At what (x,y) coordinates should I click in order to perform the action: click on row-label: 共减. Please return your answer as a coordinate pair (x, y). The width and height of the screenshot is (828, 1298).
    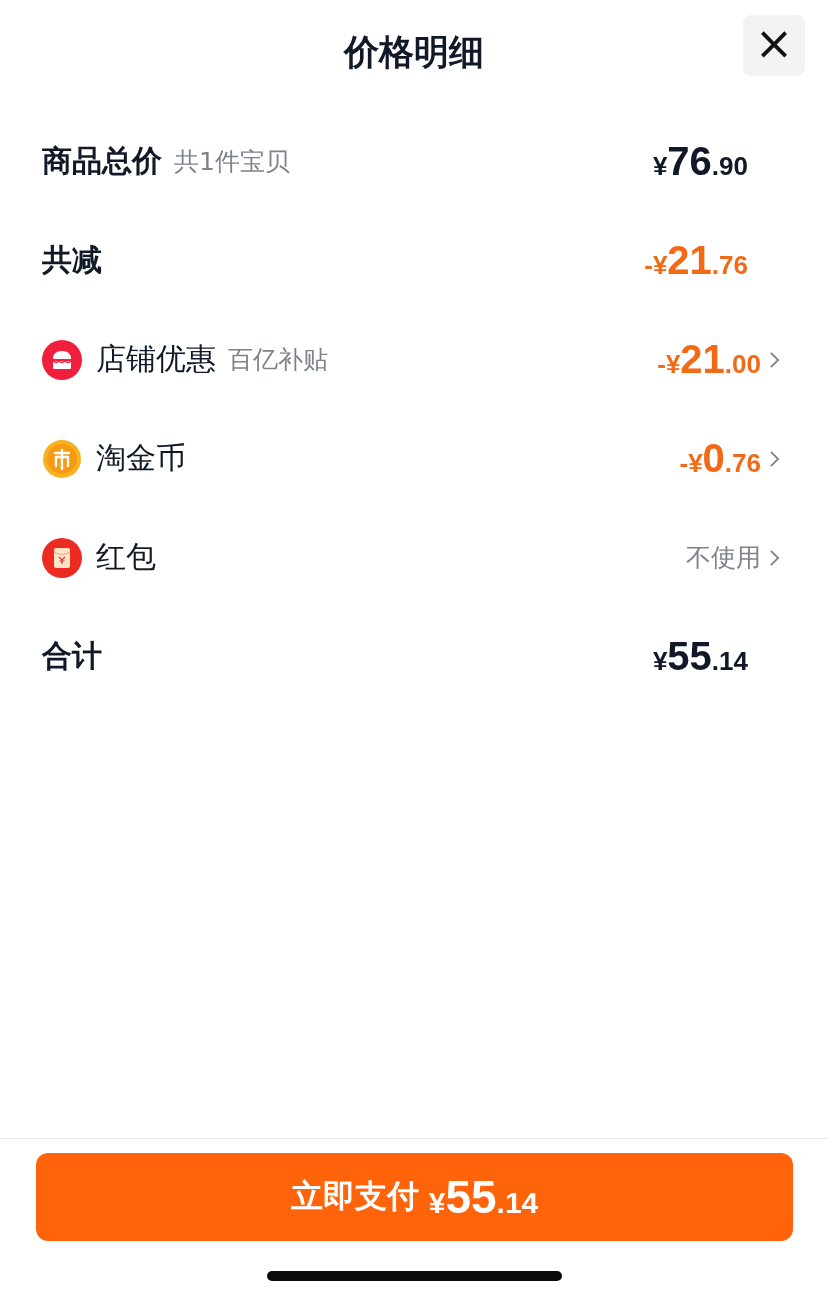
    Looking at the image, I should click on (72, 260).